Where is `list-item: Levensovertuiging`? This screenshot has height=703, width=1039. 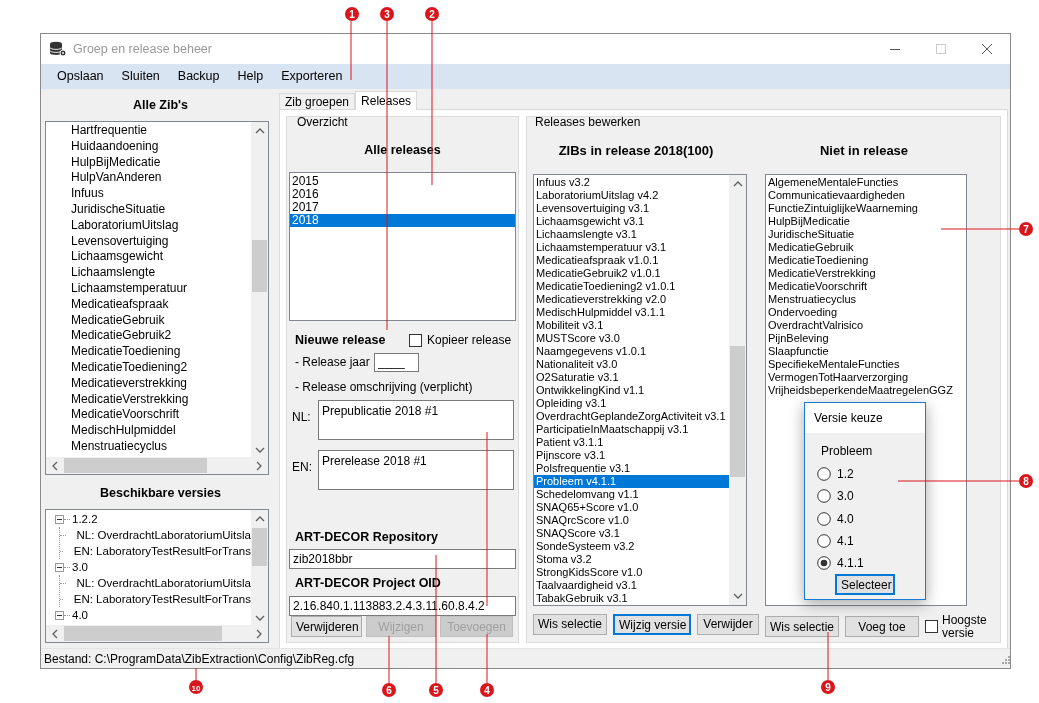
list-item: Levensovertuiging is located at coordinates (148, 241).